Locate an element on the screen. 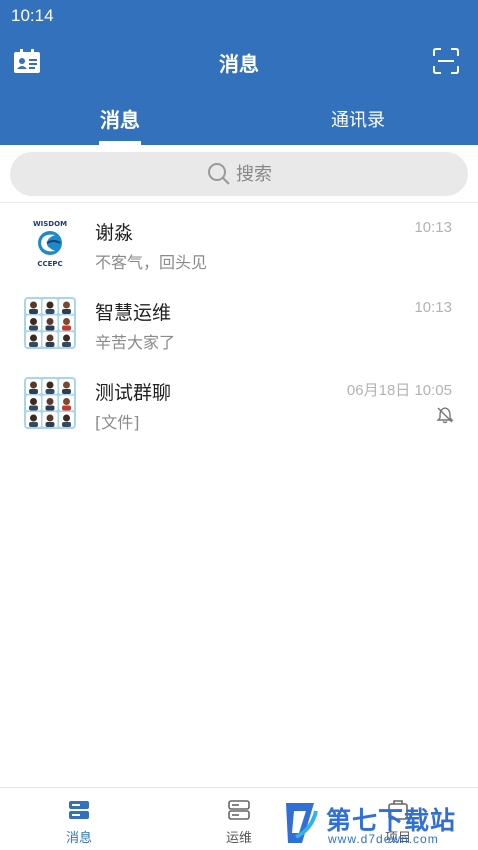 This screenshot has width=478, height=850. conversation-name: 智慧运维 is located at coordinates (133, 313).